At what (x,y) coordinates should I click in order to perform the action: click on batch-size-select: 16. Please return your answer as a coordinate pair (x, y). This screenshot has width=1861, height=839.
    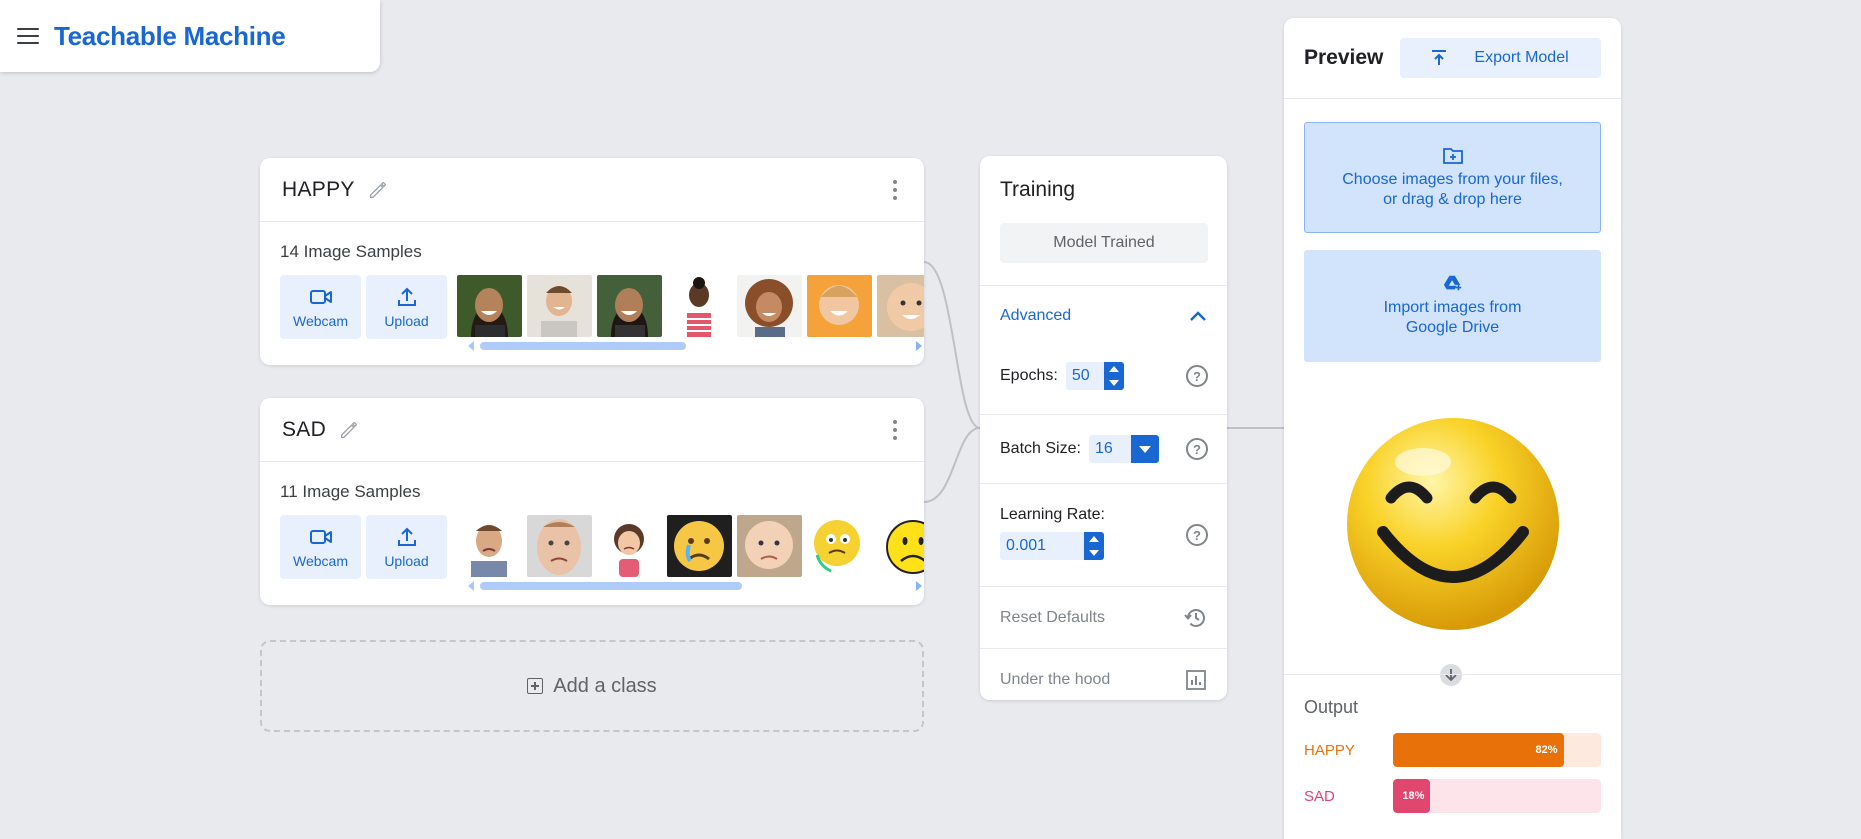
    Looking at the image, I should click on (1123, 449).